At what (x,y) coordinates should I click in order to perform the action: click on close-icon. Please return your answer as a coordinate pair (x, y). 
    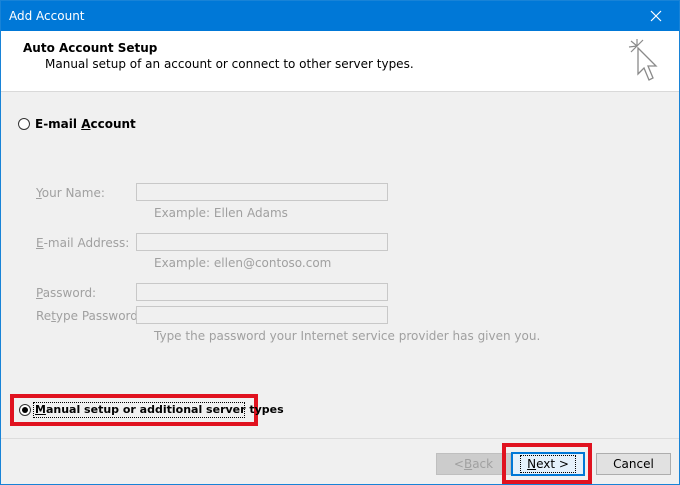
    Looking at the image, I should click on (656, 16).